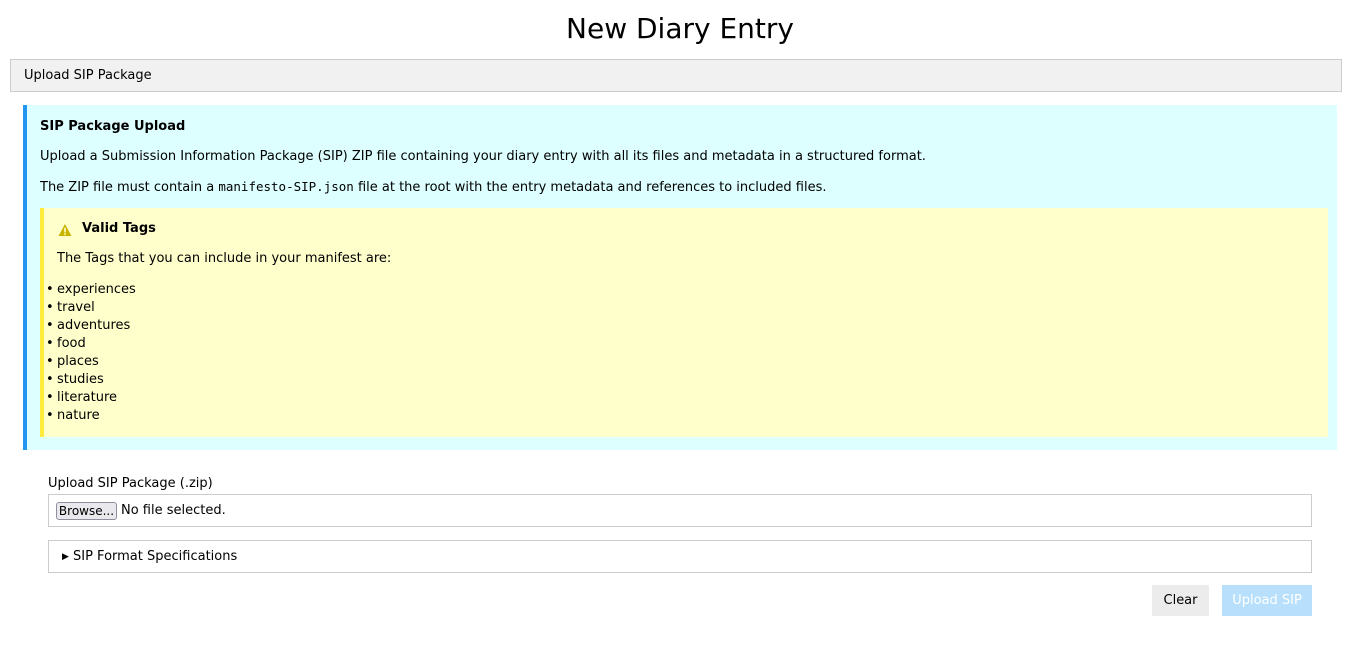  Describe the element at coordinates (1267, 600) in the screenshot. I see `upload-sip-button: Upload SIP` at that location.